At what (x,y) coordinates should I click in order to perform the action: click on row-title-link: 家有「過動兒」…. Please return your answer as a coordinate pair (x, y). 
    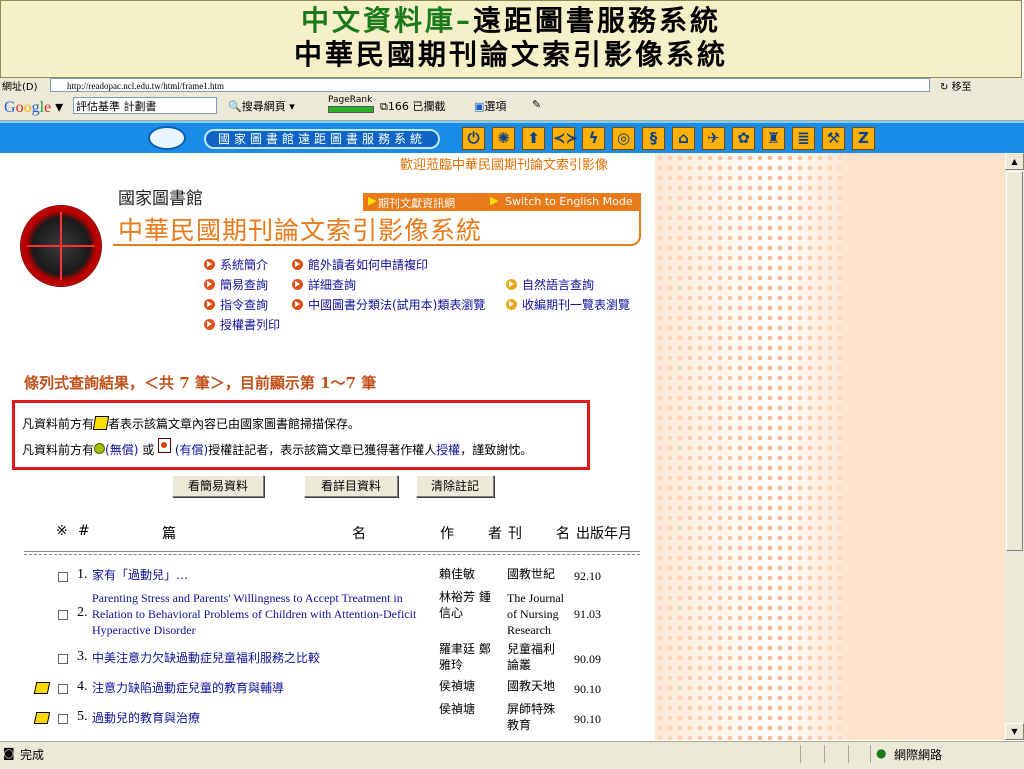
    Looking at the image, I should click on (140, 575).